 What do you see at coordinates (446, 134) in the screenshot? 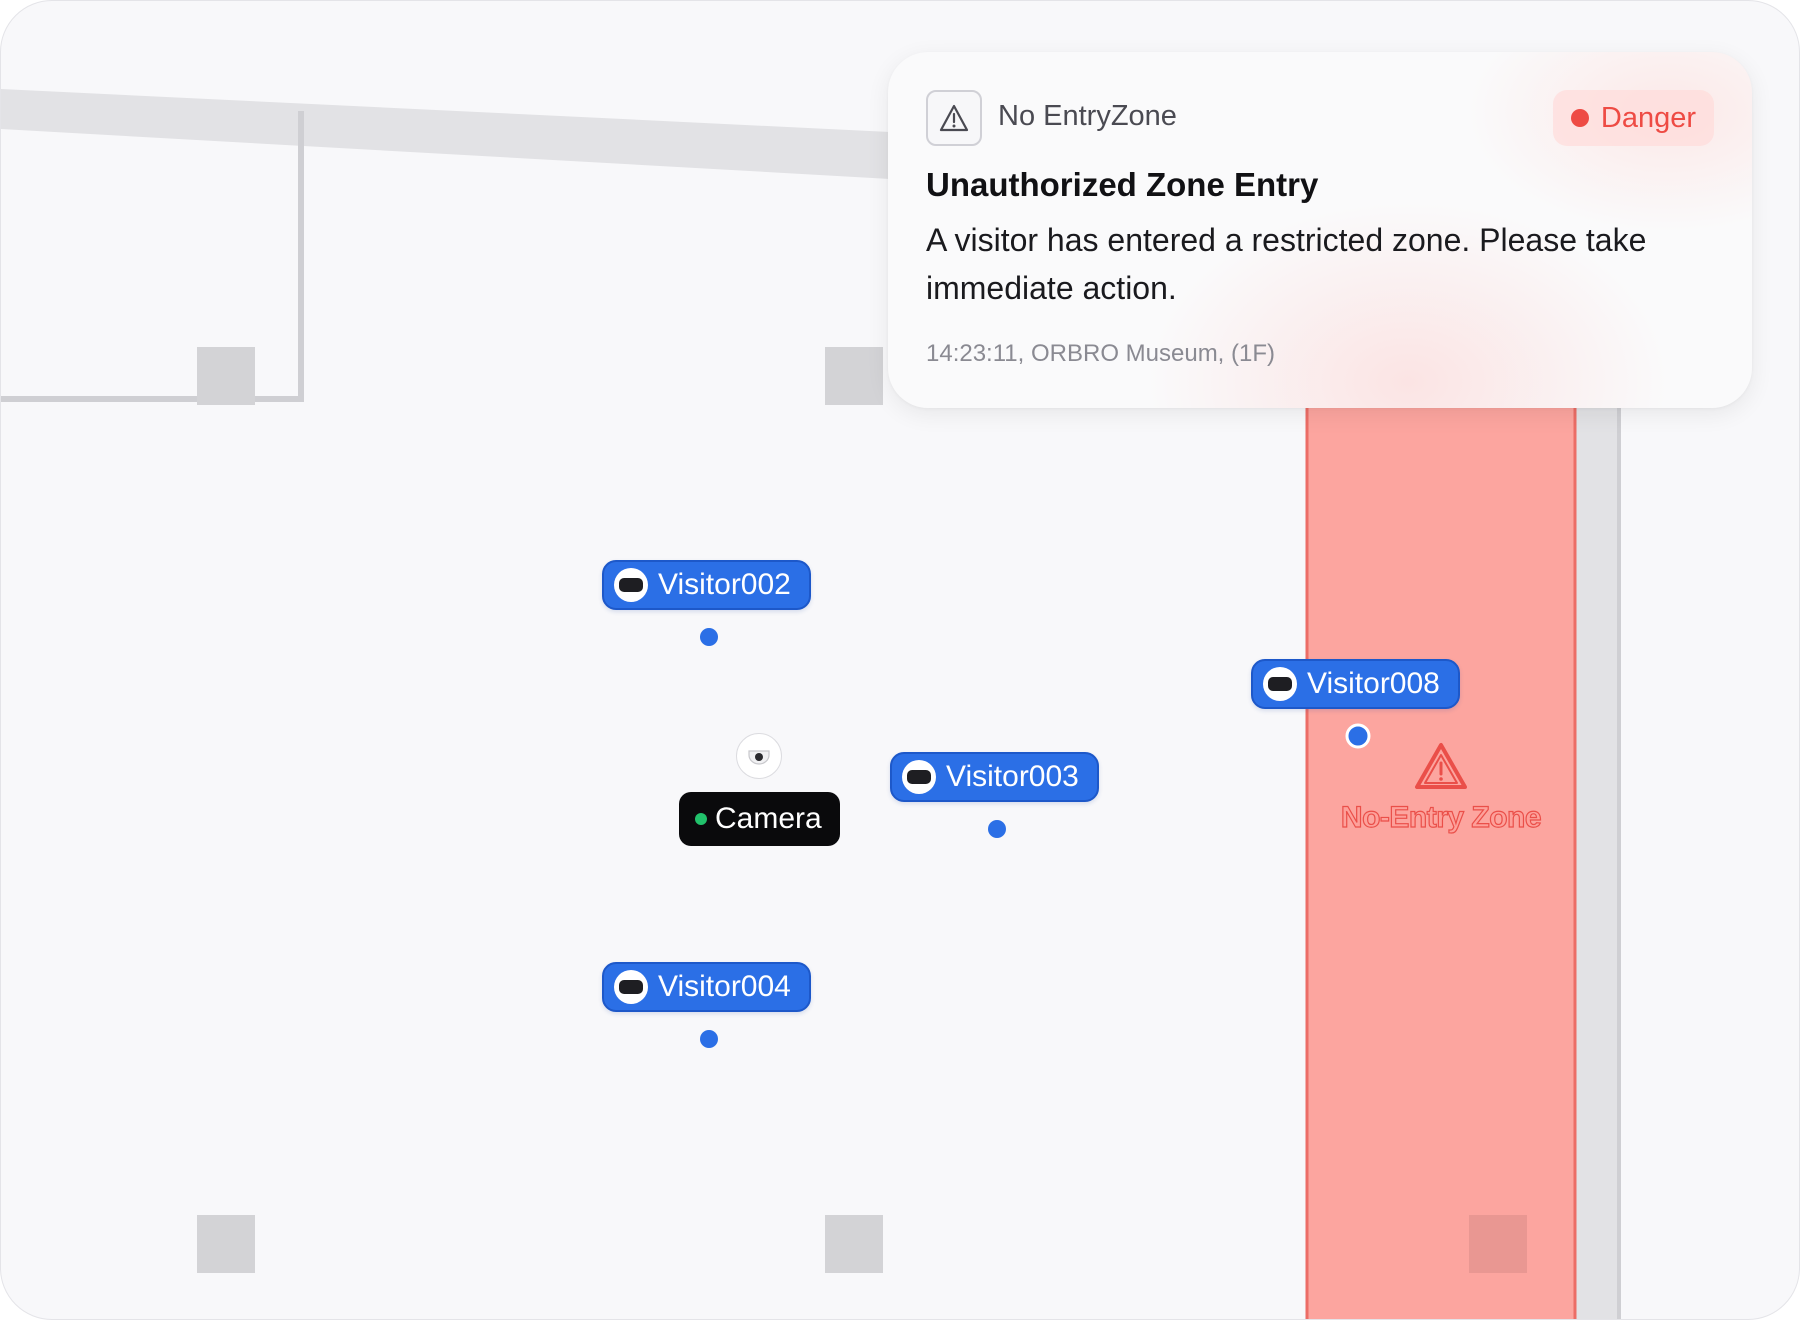
I see `wall-beam` at bounding box center [446, 134].